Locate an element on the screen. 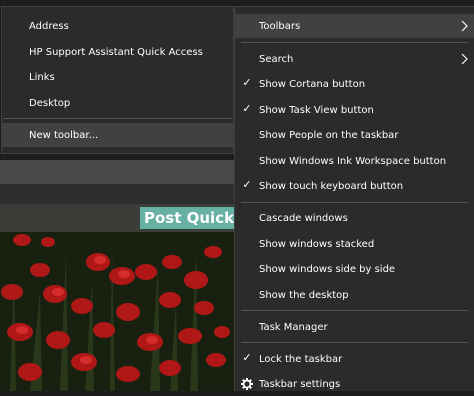  menu-item-search: Search is located at coordinates (354, 59).